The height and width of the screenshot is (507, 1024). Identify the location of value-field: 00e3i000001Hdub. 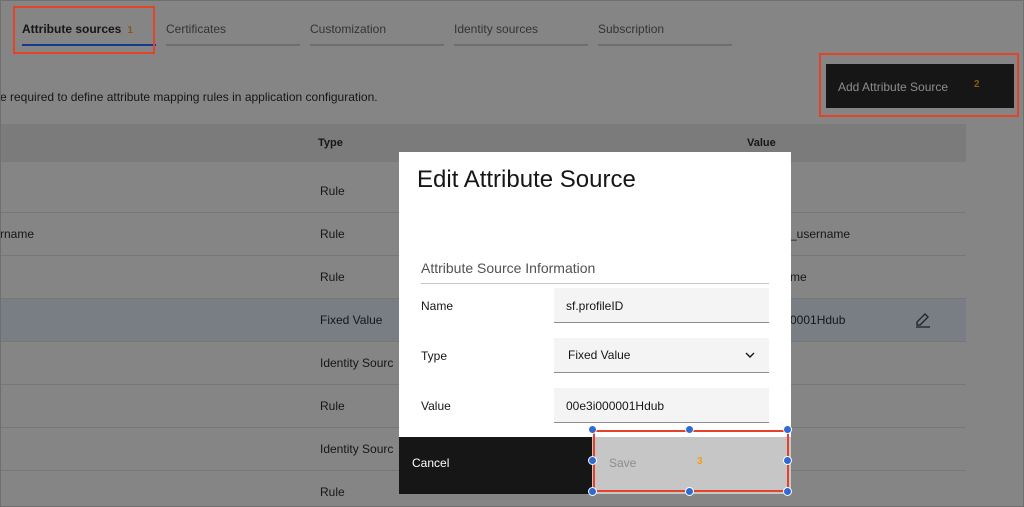
(661, 405).